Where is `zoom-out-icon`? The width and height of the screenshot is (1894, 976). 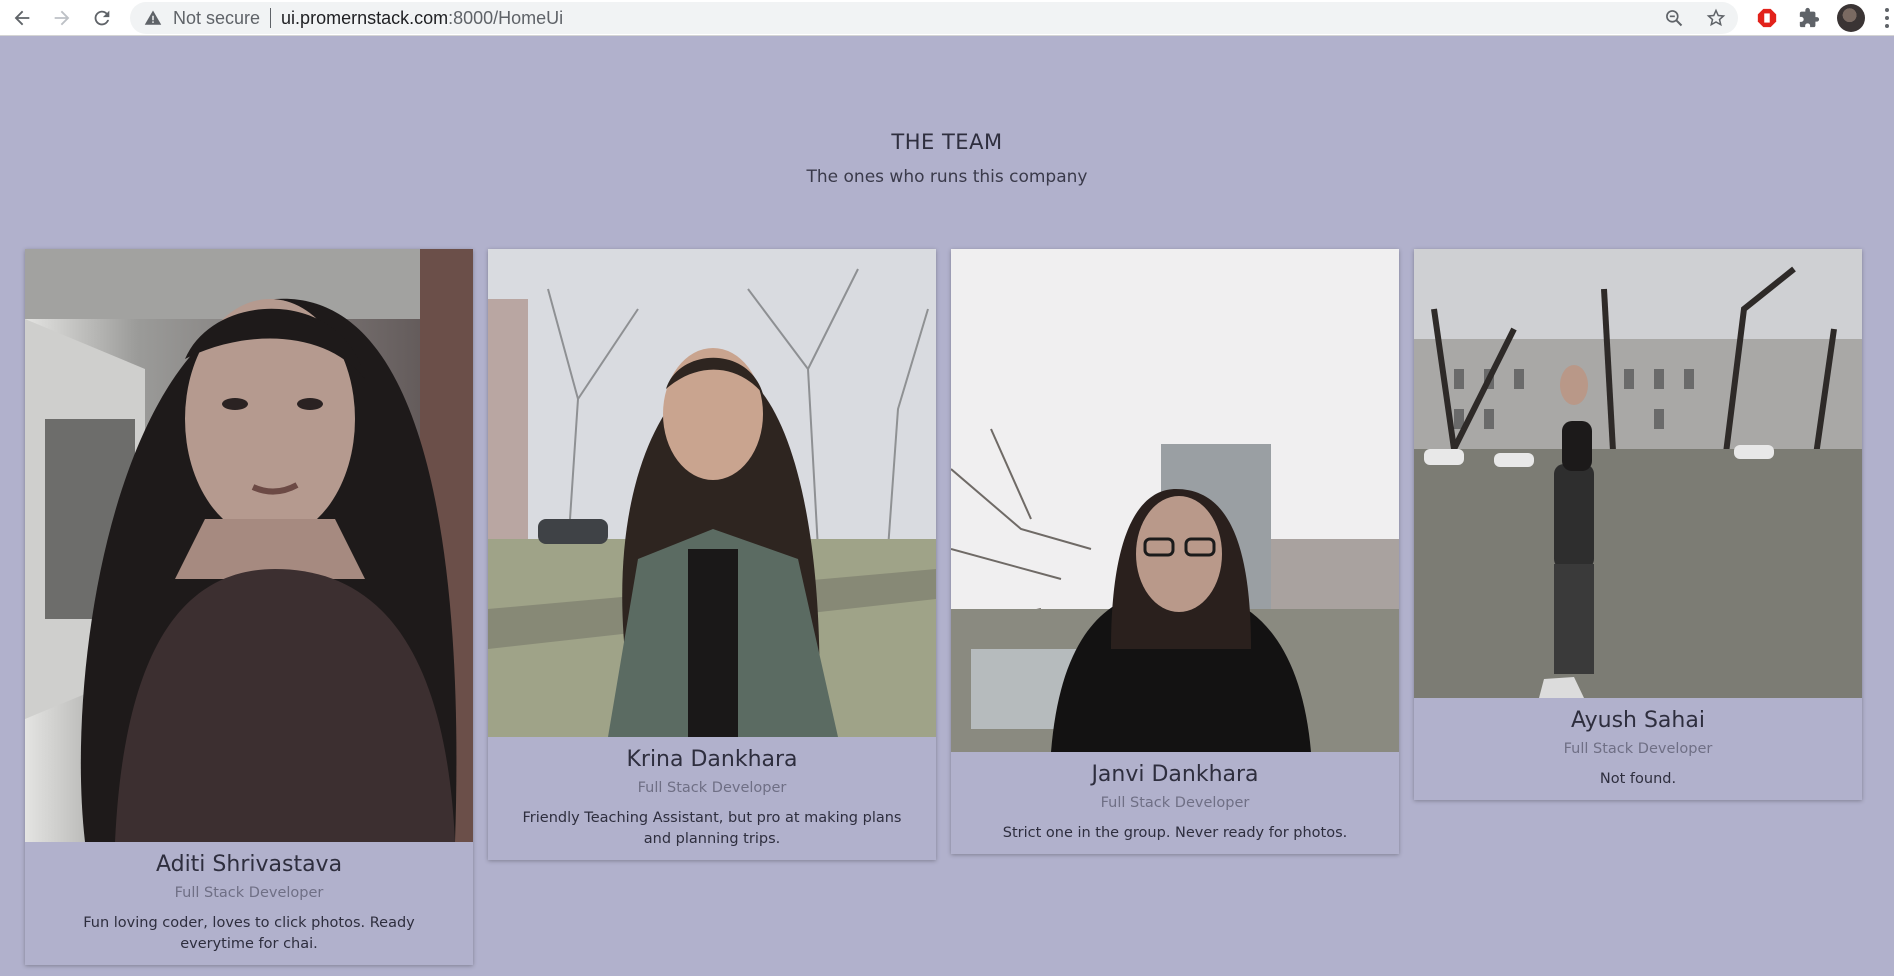 zoom-out-icon is located at coordinates (1674, 18).